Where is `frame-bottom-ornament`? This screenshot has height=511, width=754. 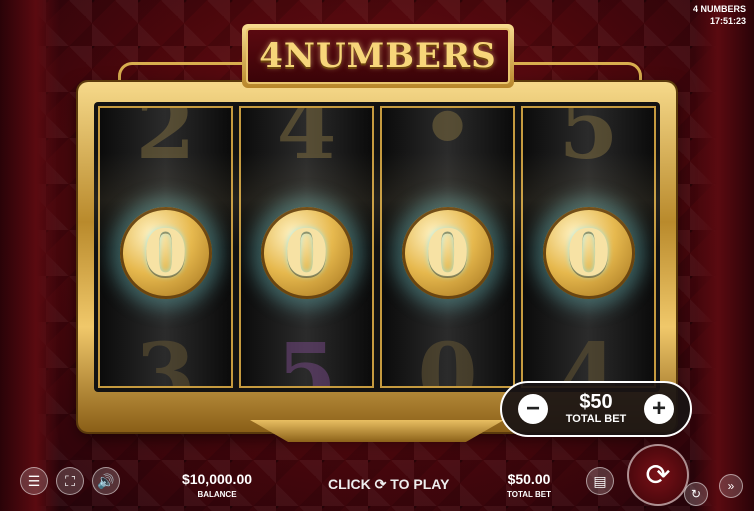
frame-bottom-ornament is located at coordinates (377, 431).